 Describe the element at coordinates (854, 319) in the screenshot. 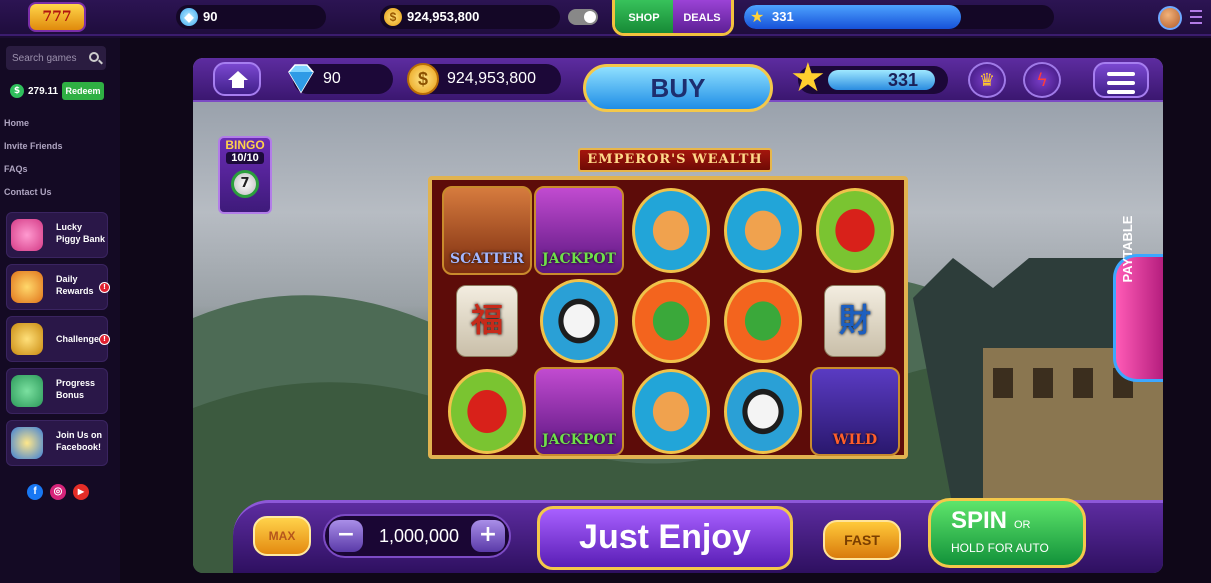

I see `symbol-caption: 財` at that location.